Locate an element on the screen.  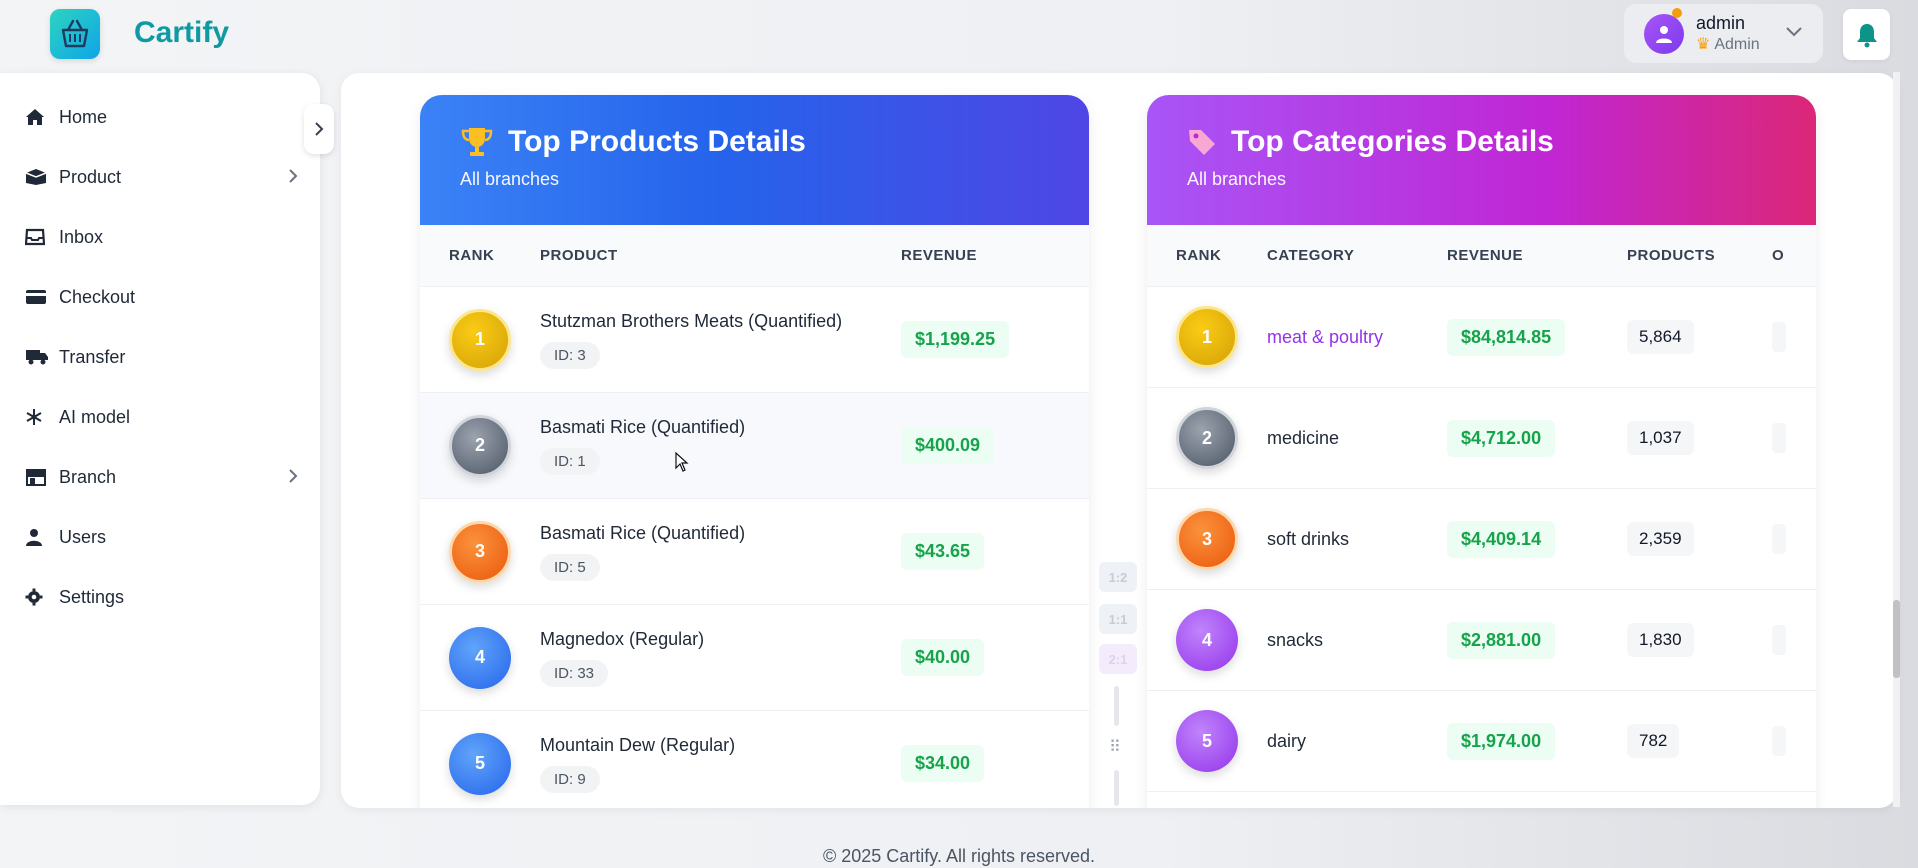
column-header-product: PRODUCT is located at coordinates (720, 255).